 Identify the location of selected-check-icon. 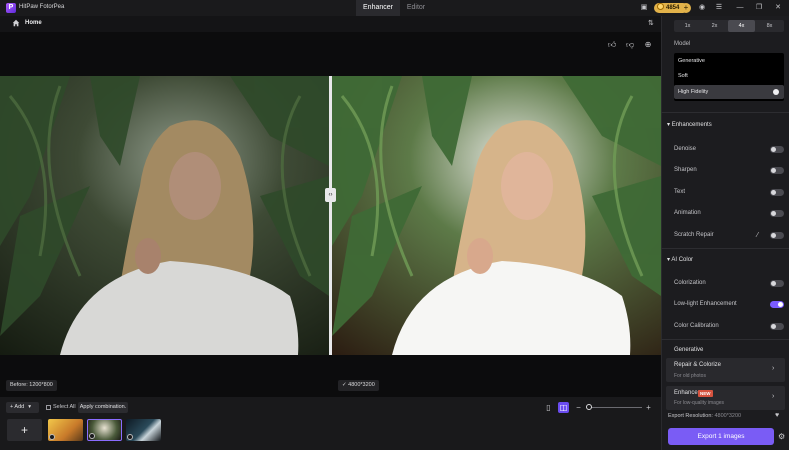
(776, 92).